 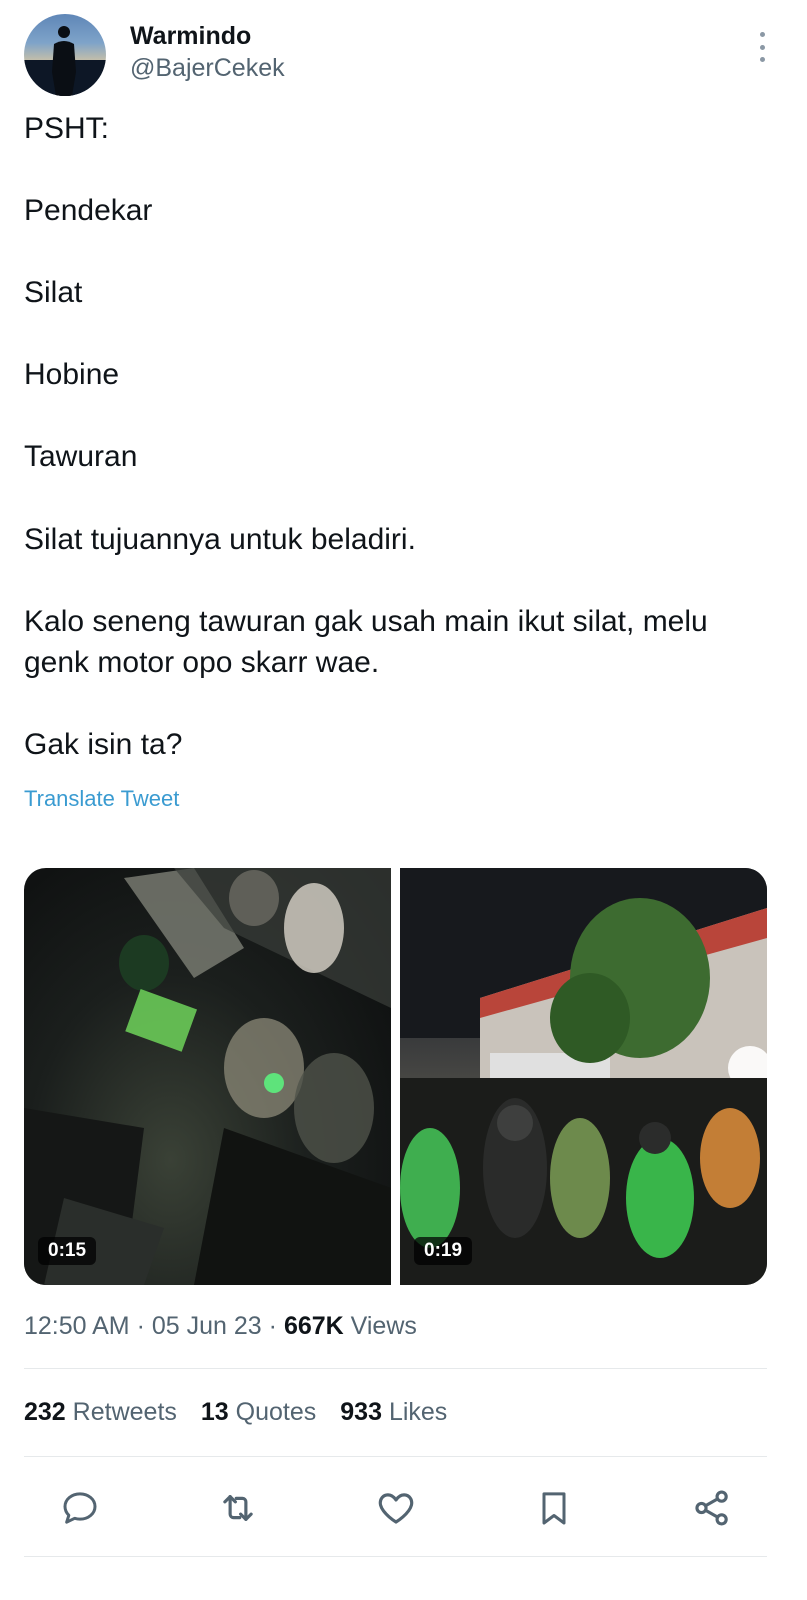 What do you see at coordinates (103, 744) in the screenshot?
I see `tweet-line: Gak isin ta?` at bounding box center [103, 744].